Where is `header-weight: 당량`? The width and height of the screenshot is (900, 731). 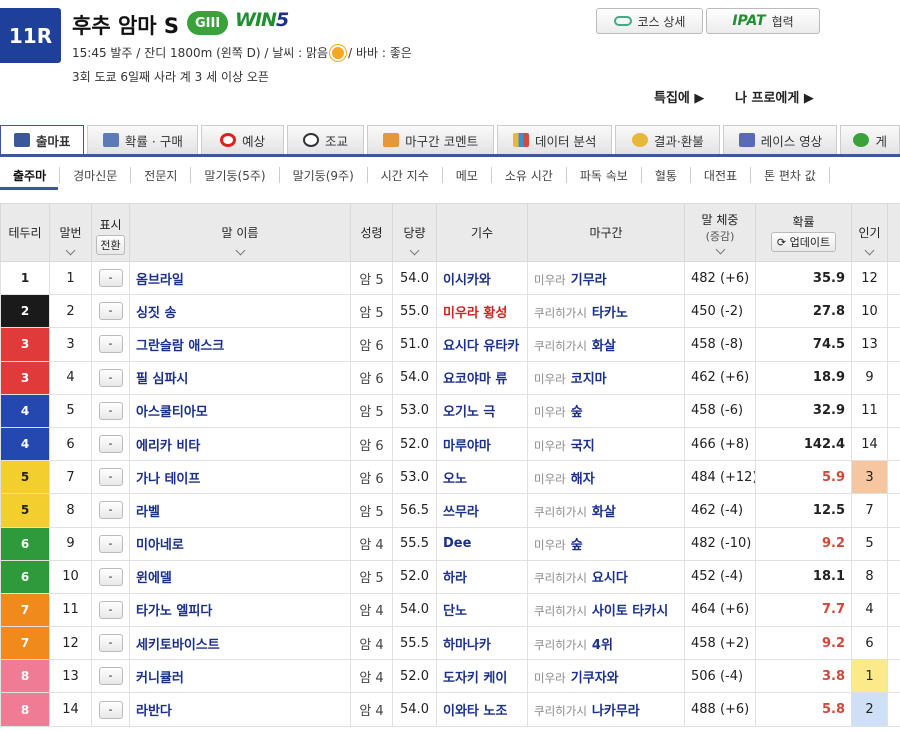
header-weight: 당량 is located at coordinates (414, 232).